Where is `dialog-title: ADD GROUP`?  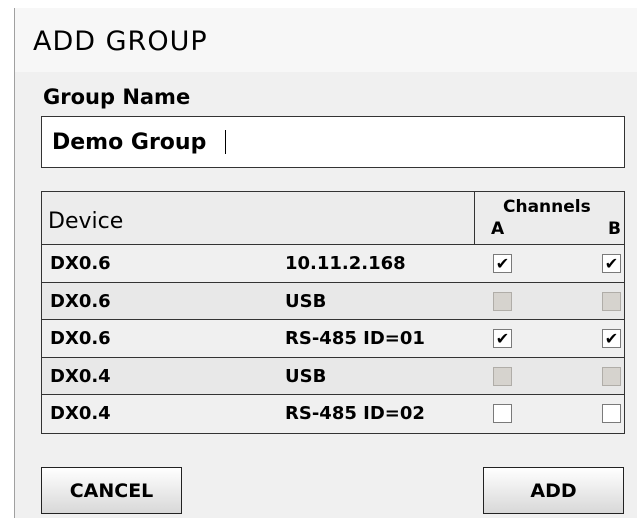
dialog-title: ADD GROUP is located at coordinates (120, 41).